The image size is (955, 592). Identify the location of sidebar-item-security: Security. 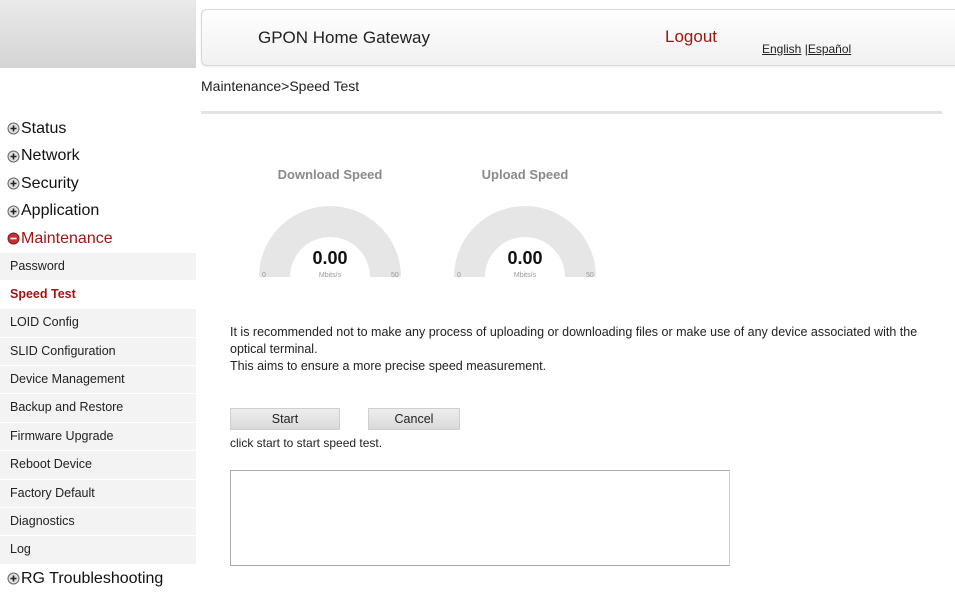
(98, 184).